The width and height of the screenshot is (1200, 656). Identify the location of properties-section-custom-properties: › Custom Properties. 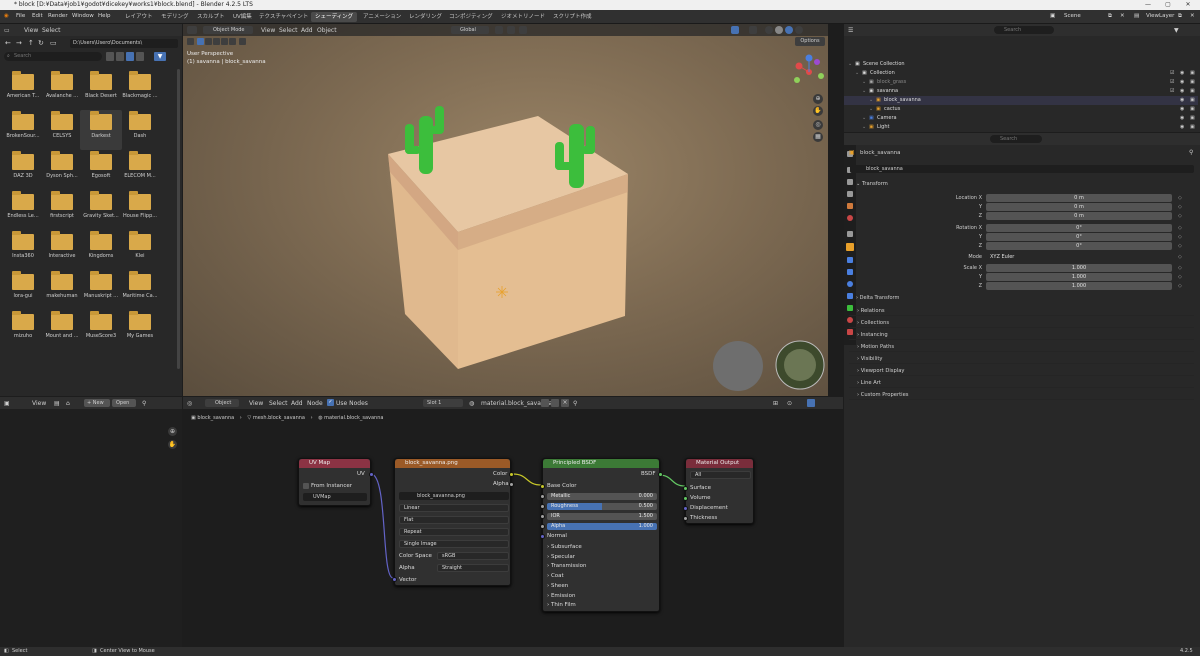
(1021, 395).